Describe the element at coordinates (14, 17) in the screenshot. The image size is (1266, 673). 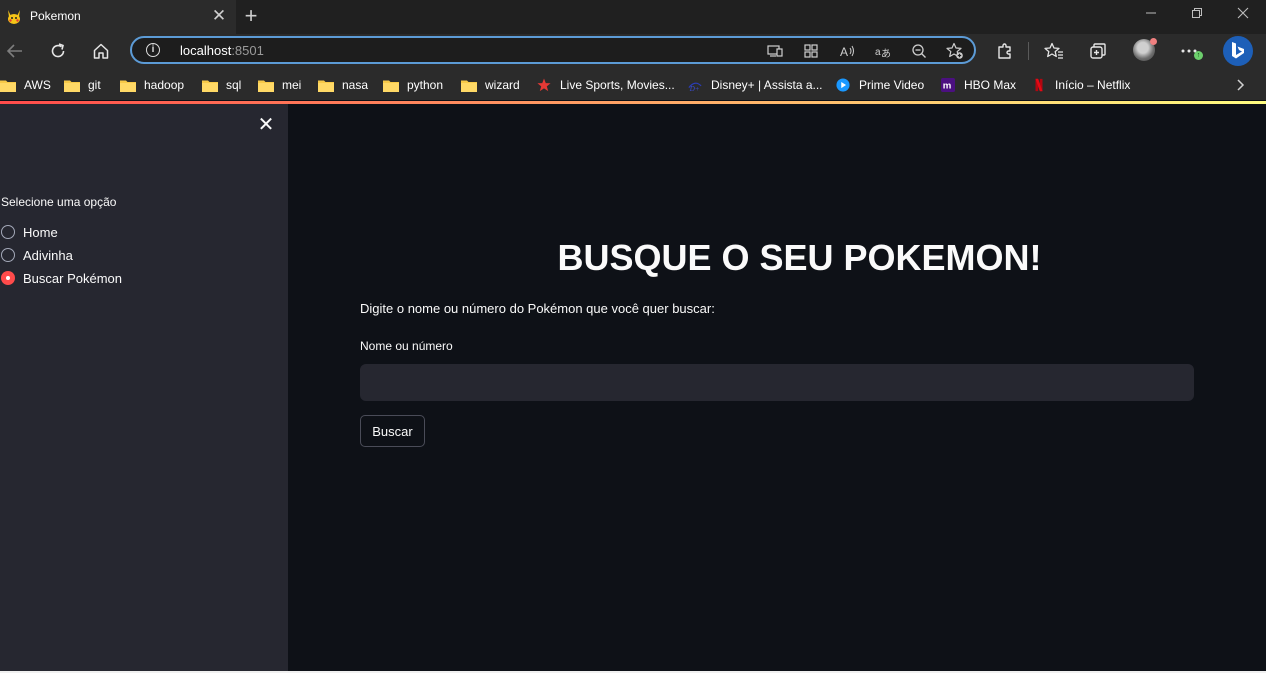
I see `pikachu-favicon-icon` at that location.